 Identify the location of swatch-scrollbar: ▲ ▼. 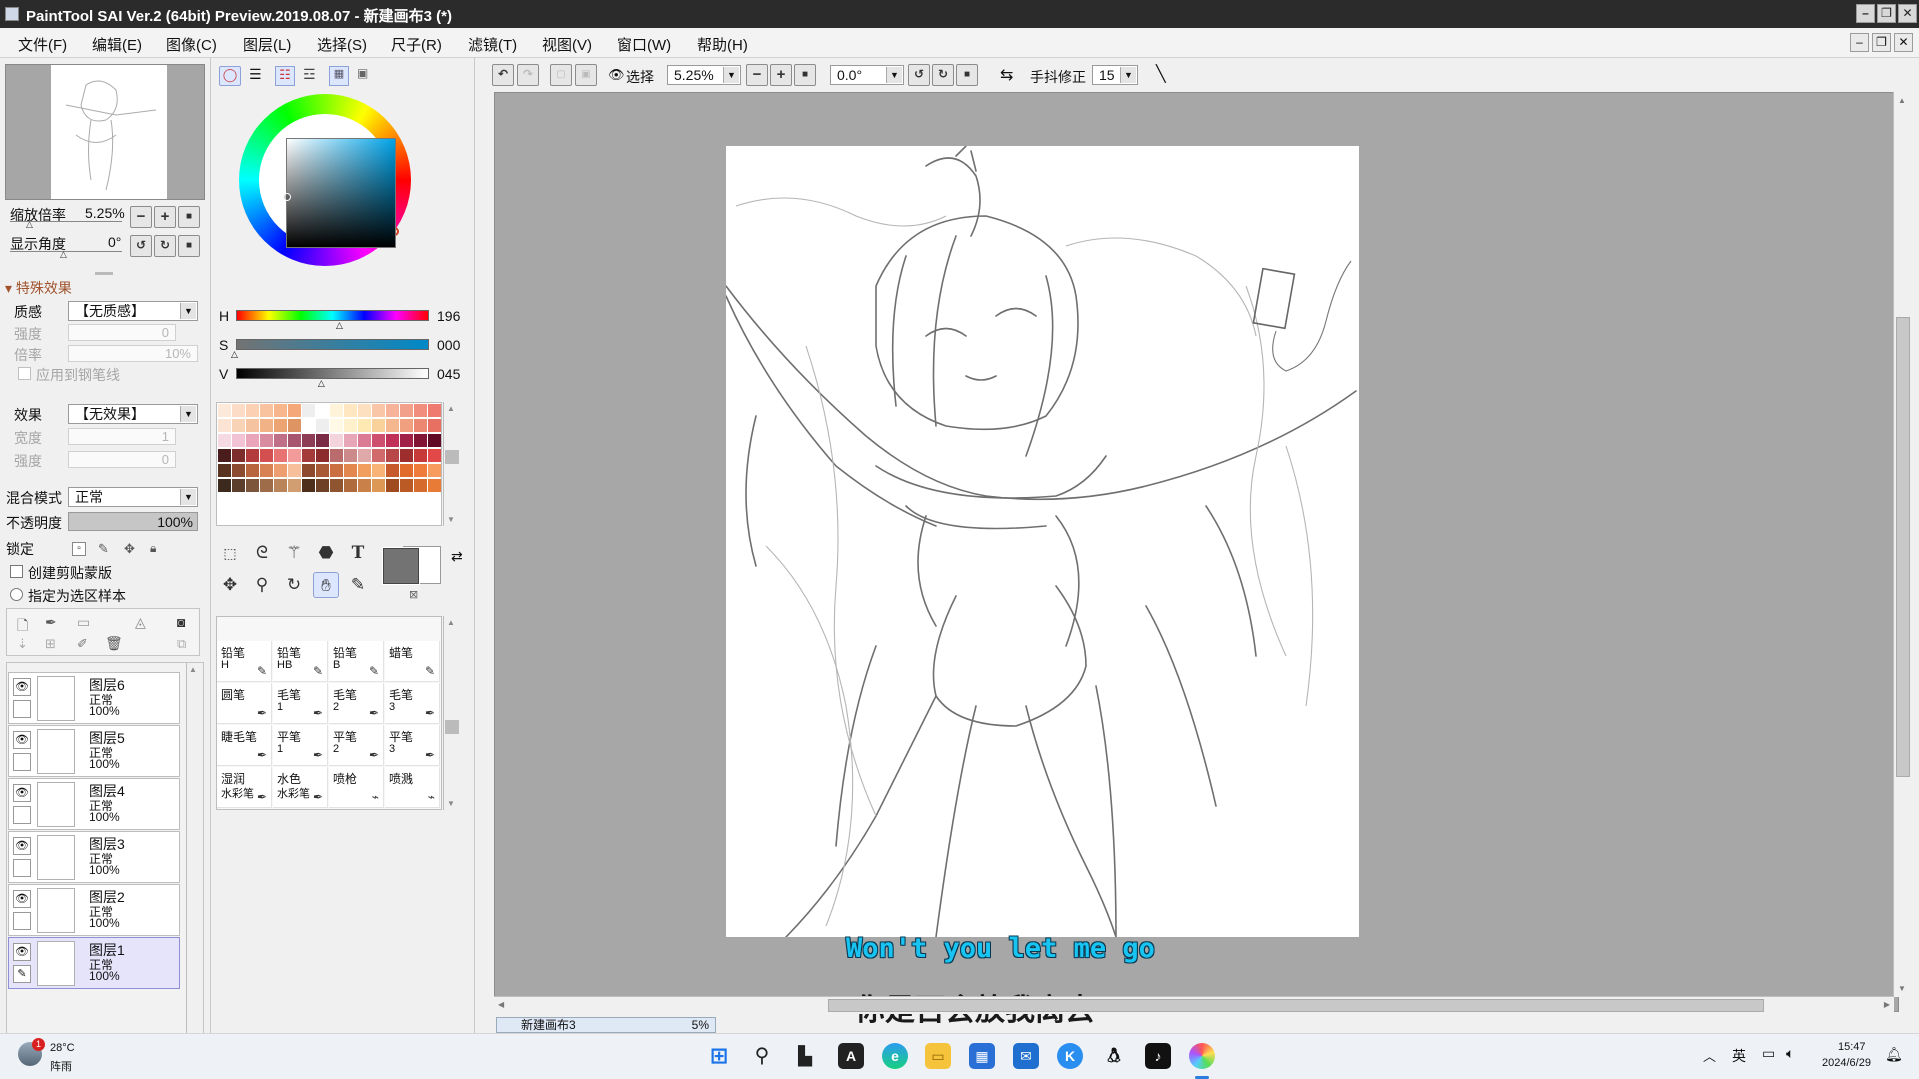
(451, 464).